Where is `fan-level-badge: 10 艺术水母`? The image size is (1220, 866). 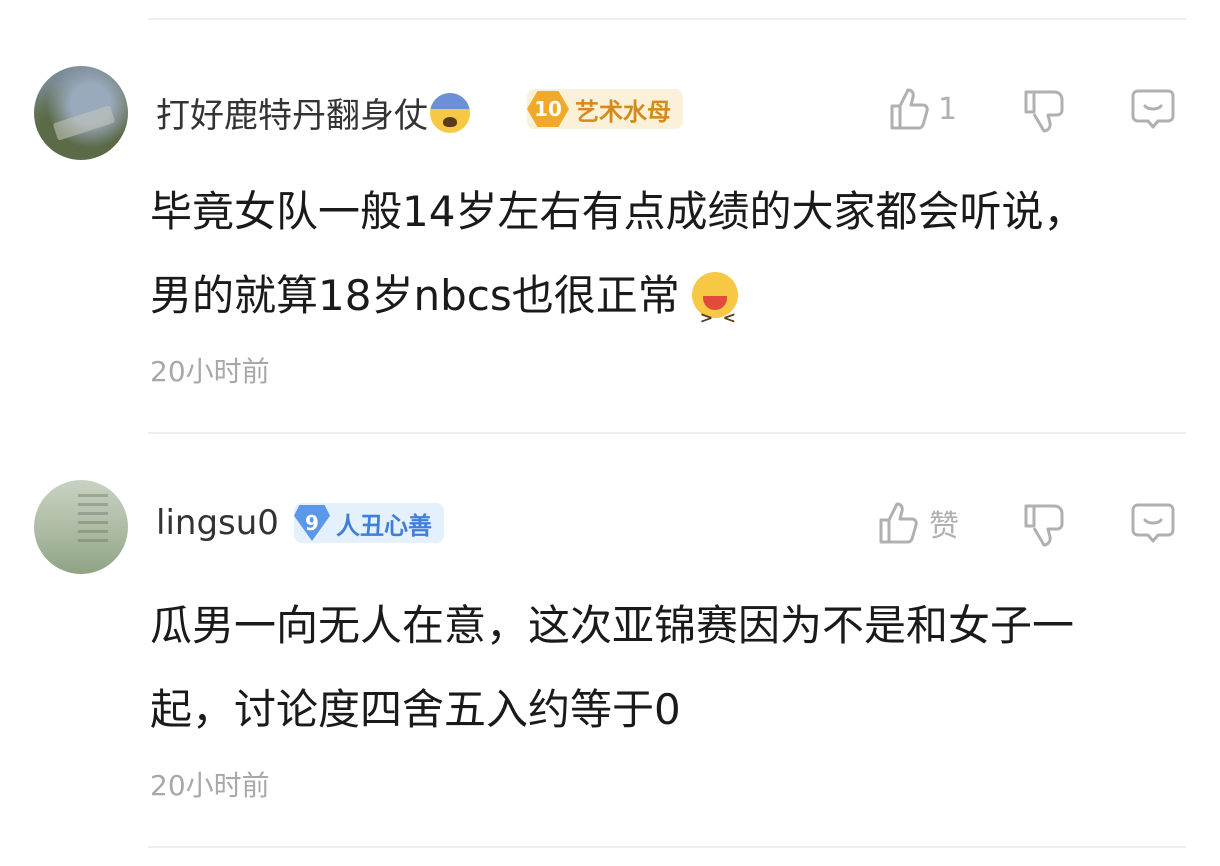 fan-level-badge: 10 艺术水母 is located at coordinates (605, 109).